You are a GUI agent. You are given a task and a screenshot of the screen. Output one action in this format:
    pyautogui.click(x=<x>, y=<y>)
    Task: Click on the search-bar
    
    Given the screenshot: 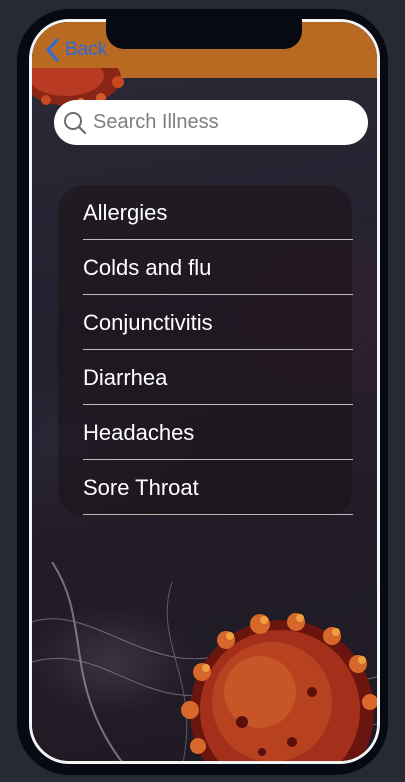 What is the action you would take?
    pyautogui.click(x=211, y=122)
    